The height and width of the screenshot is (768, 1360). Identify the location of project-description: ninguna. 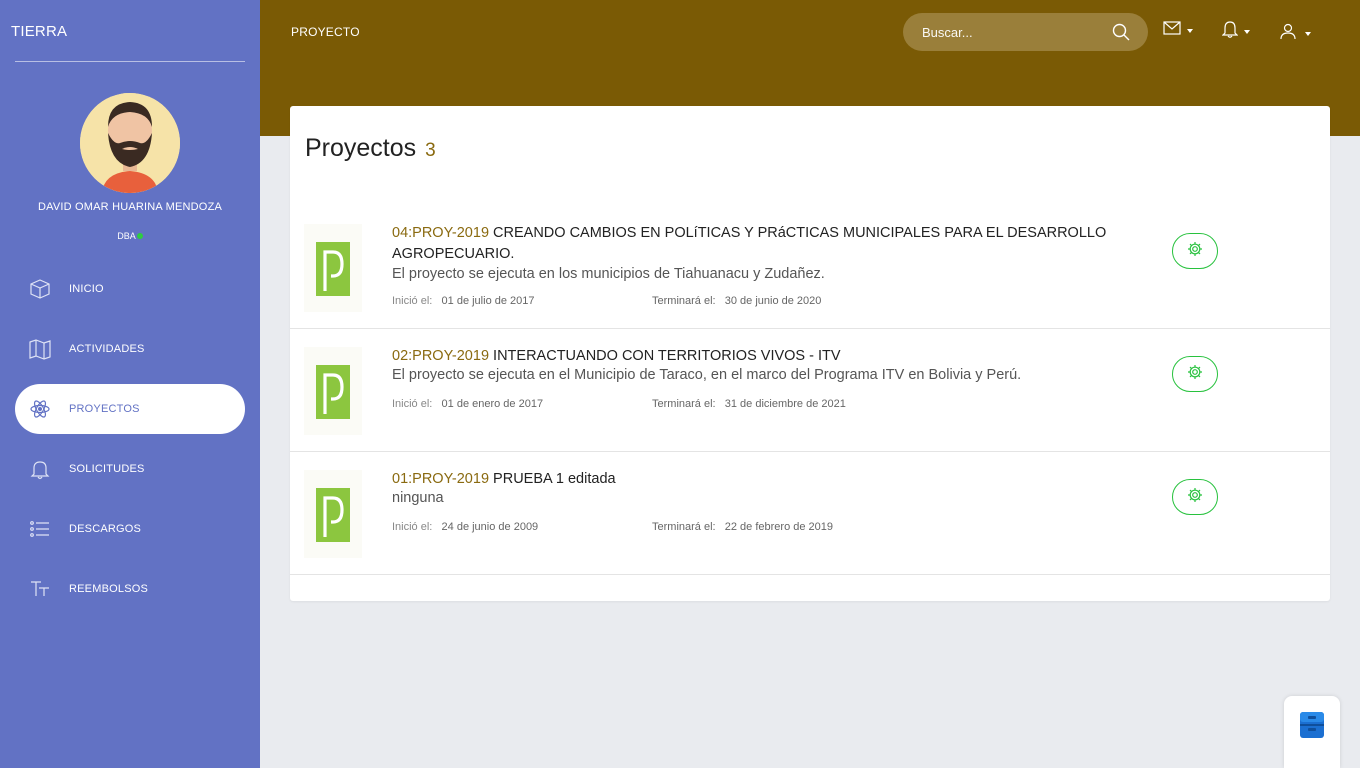
(418, 498).